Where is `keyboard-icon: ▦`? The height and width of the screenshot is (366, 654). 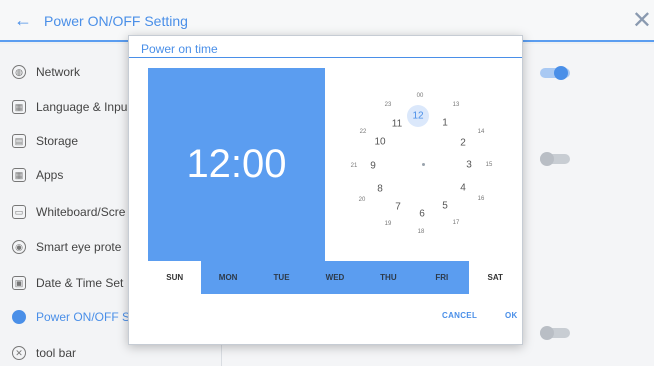 keyboard-icon: ▦ is located at coordinates (19, 107).